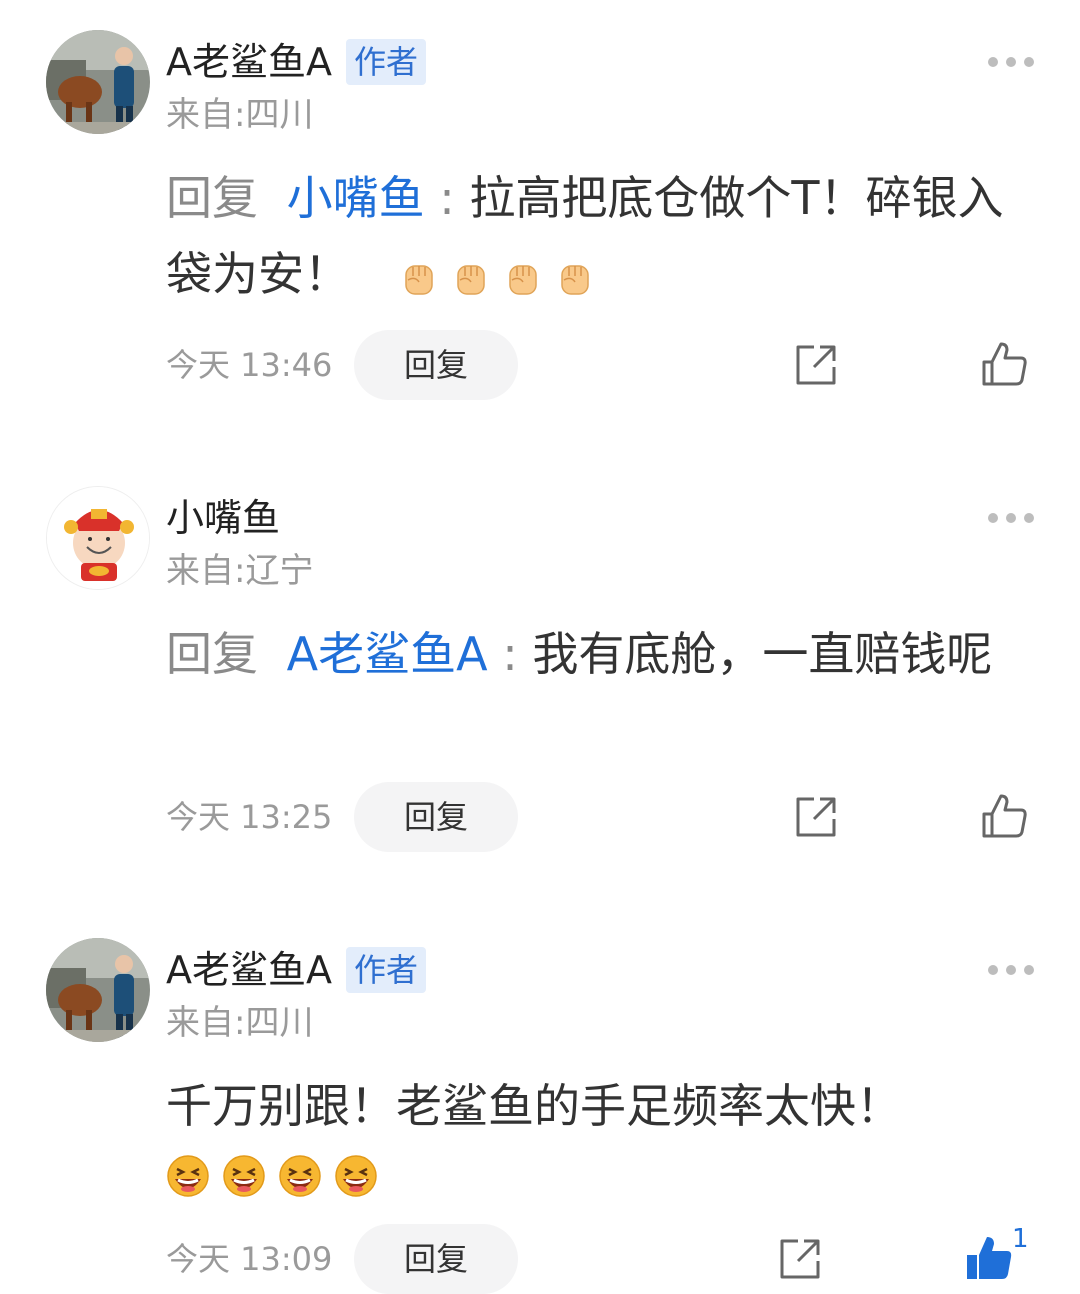  Describe the element at coordinates (1020, 1239) in the screenshot. I see `like-count: 1` at that location.